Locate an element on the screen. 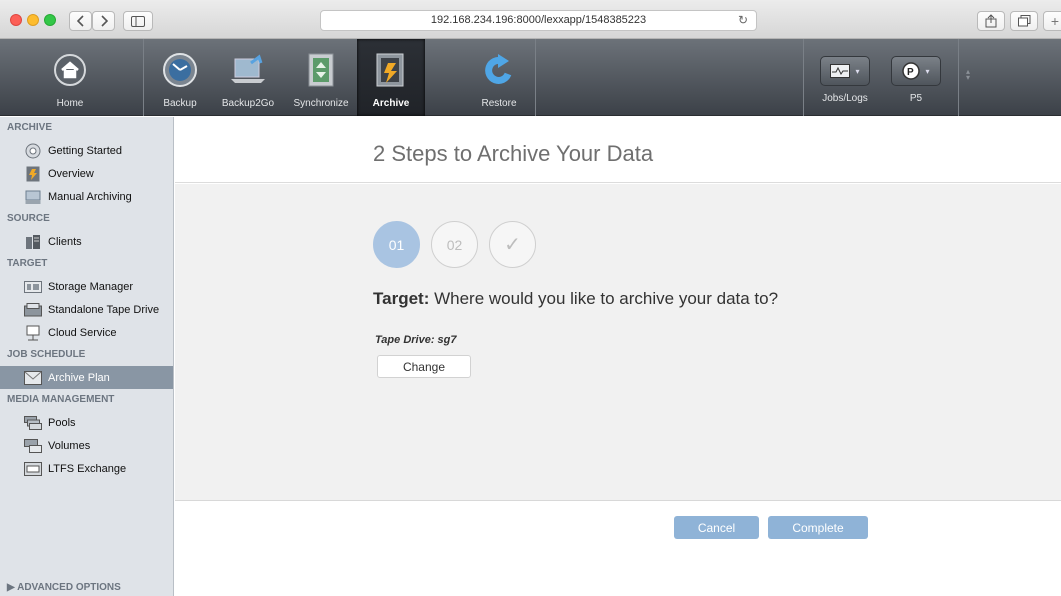  sidebar-item-label: LTFS Exchange is located at coordinates (87, 468).